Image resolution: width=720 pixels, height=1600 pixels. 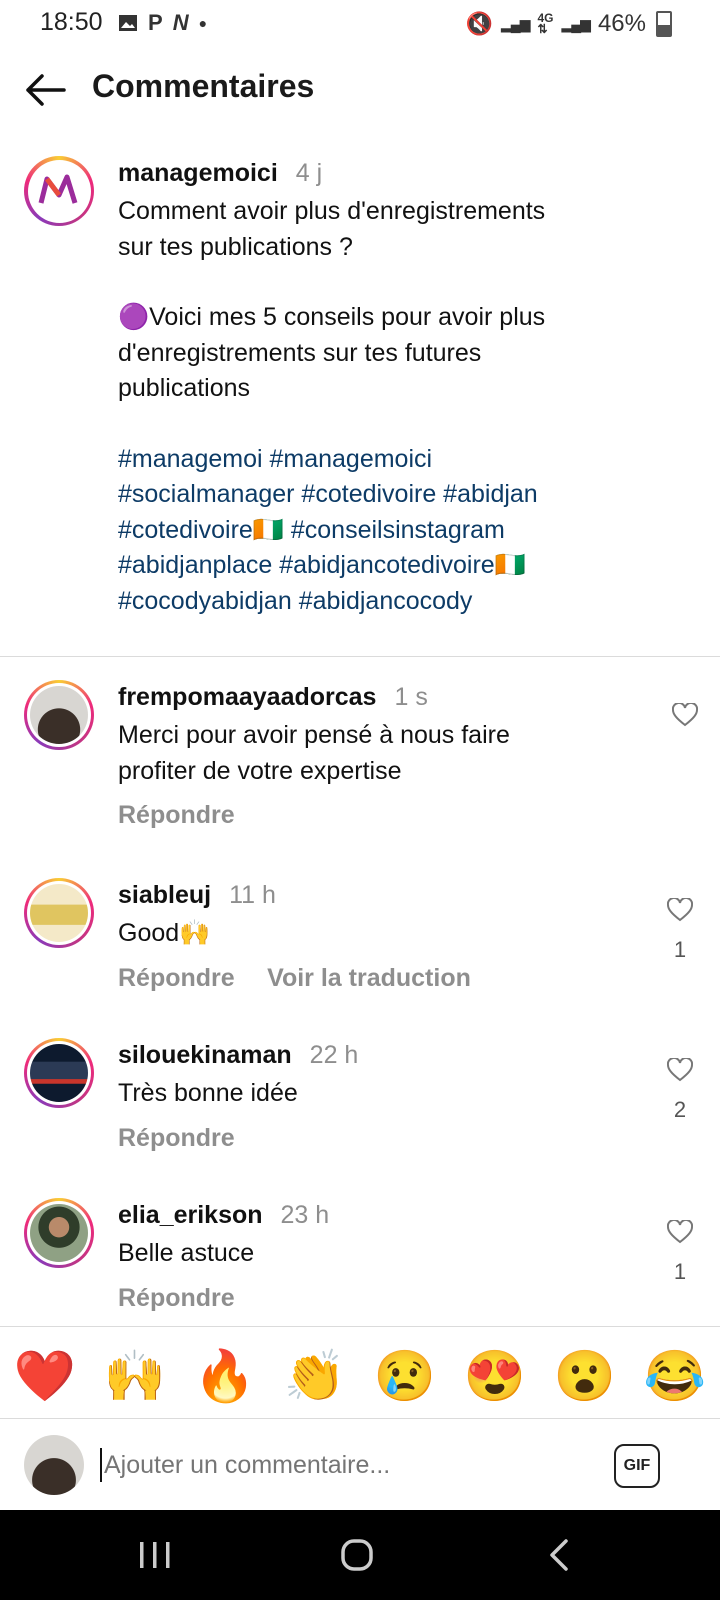 I want to click on hashtag-line: #abidjanplace #abidjancotedivoire🇨🇮, so click(x=398, y=566).